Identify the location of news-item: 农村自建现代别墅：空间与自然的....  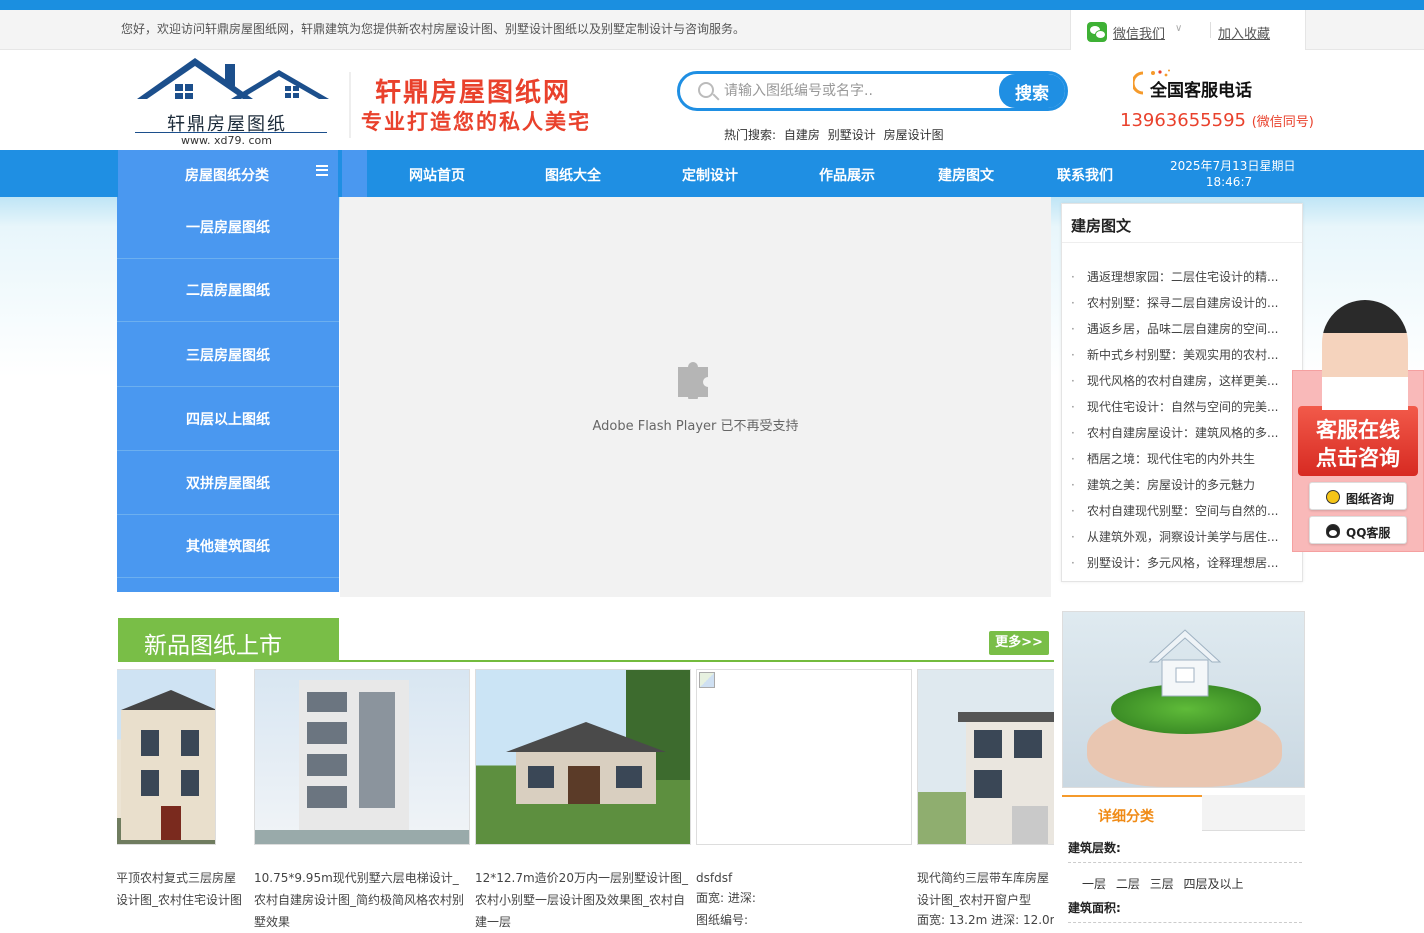
(1181, 512).